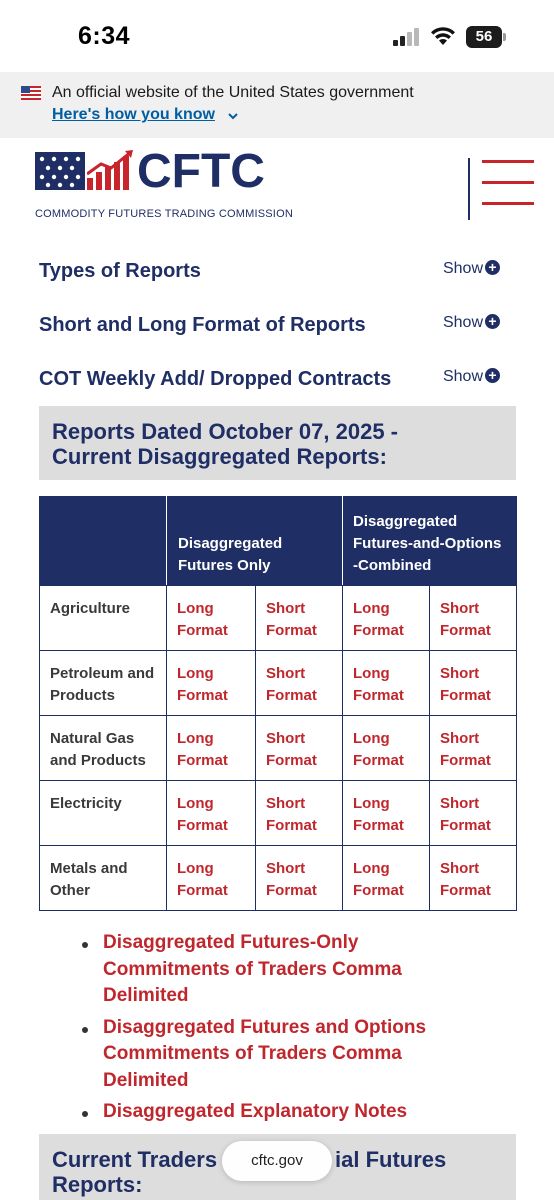  Describe the element at coordinates (164, 214) in the screenshot. I see `logo-subtitle: COMMODITY FUTURES TRADING COMMISSION` at that location.